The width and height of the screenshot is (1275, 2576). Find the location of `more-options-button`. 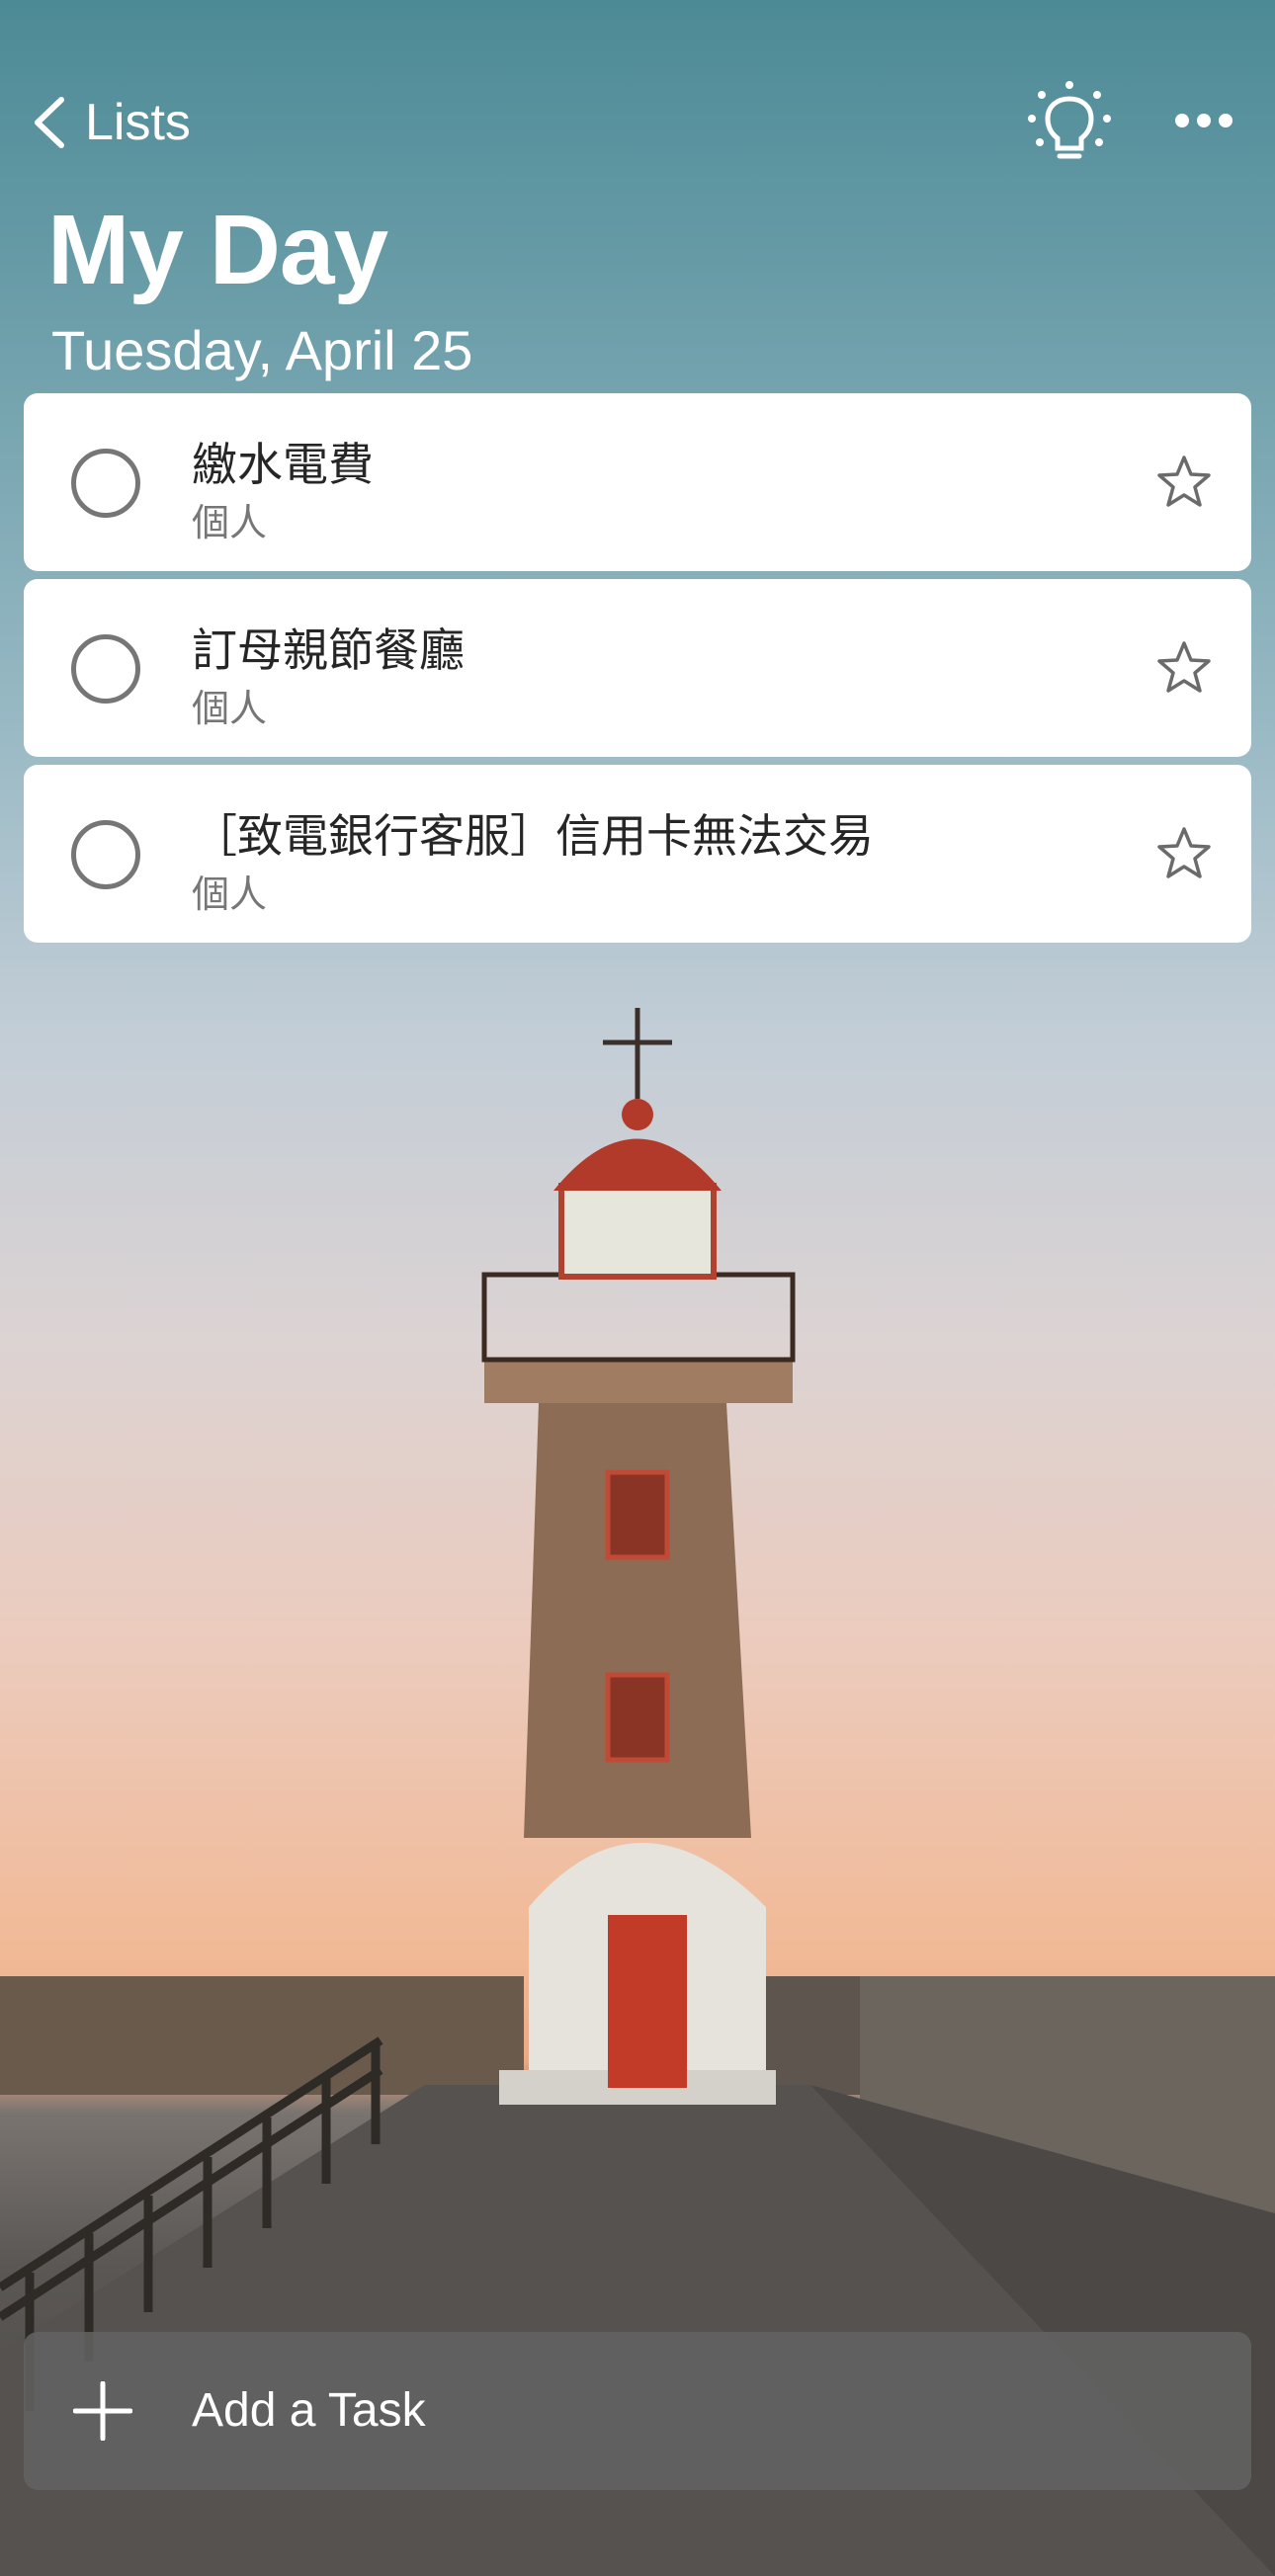

more-options-button is located at coordinates (1203, 122).